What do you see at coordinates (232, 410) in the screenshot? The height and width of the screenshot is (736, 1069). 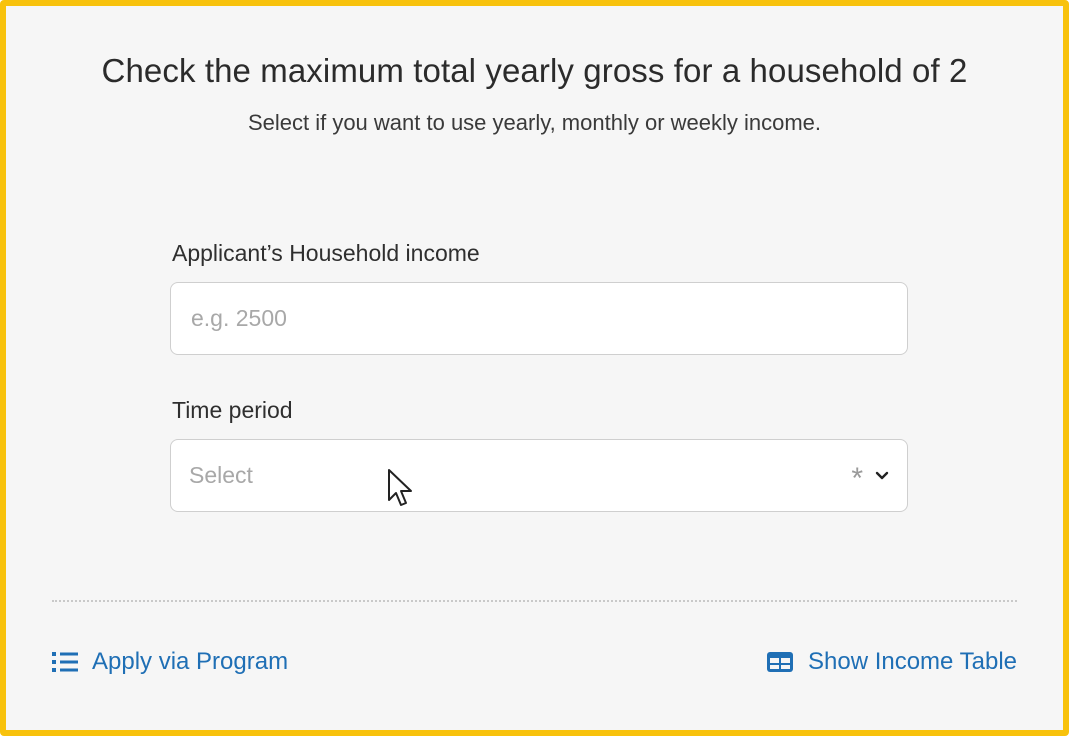 I see `time-period-label: Time period` at bounding box center [232, 410].